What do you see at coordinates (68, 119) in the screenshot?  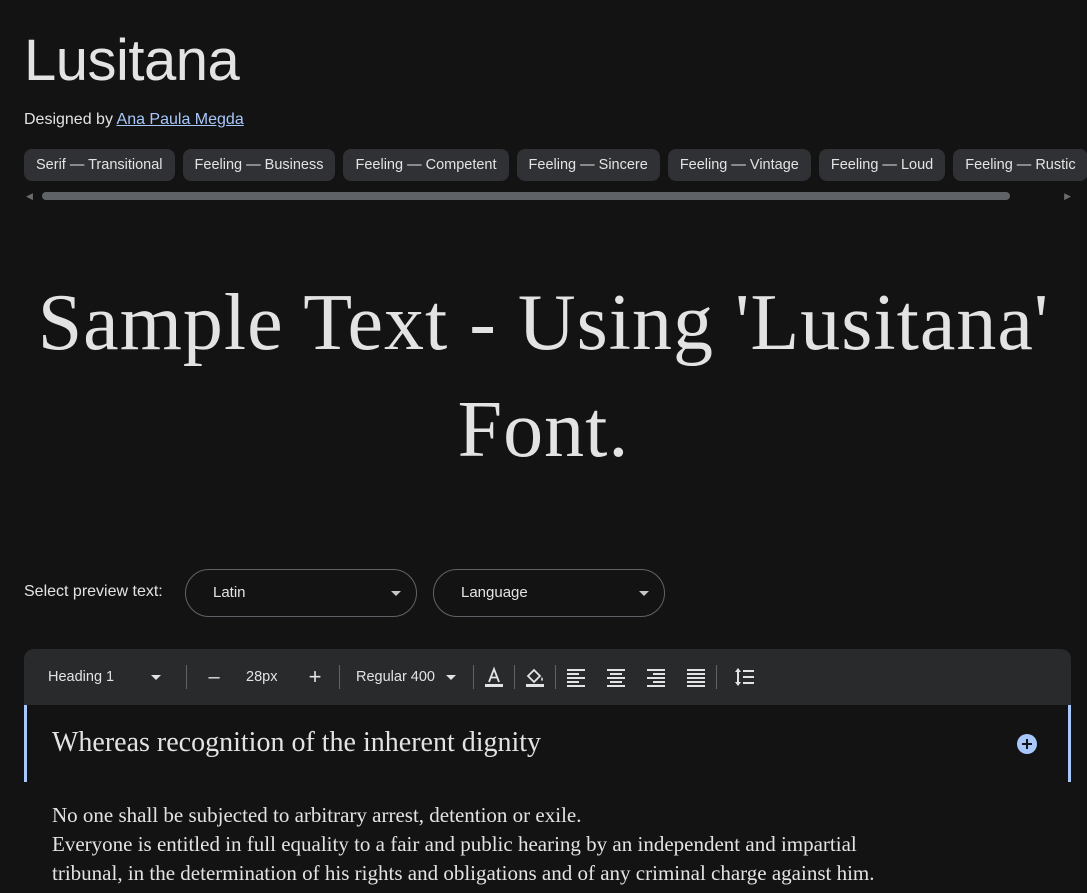 I see `designer-prefix: Designed by` at bounding box center [68, 119].